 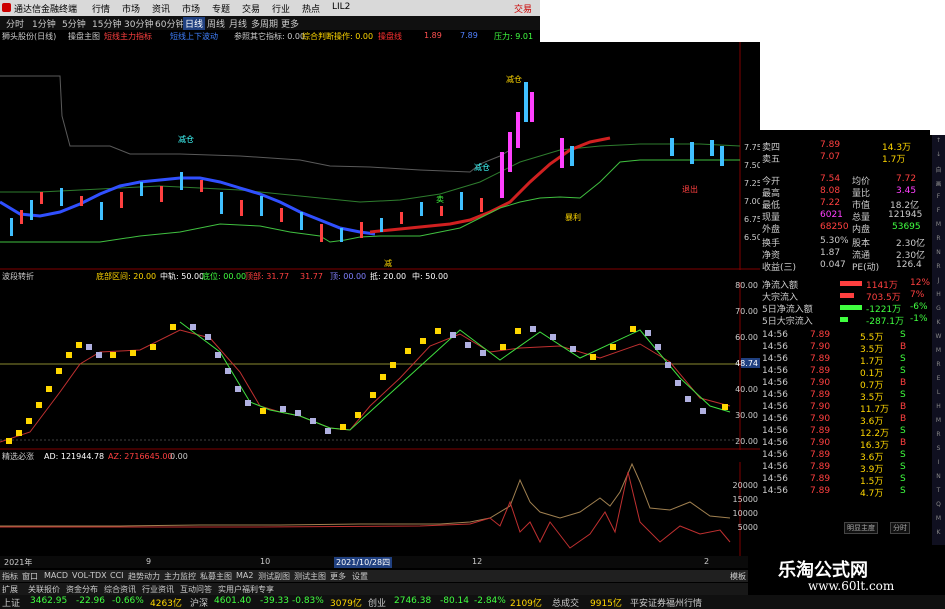 I want to click on tab-info: 关联报价, so click(x=44, y=589).